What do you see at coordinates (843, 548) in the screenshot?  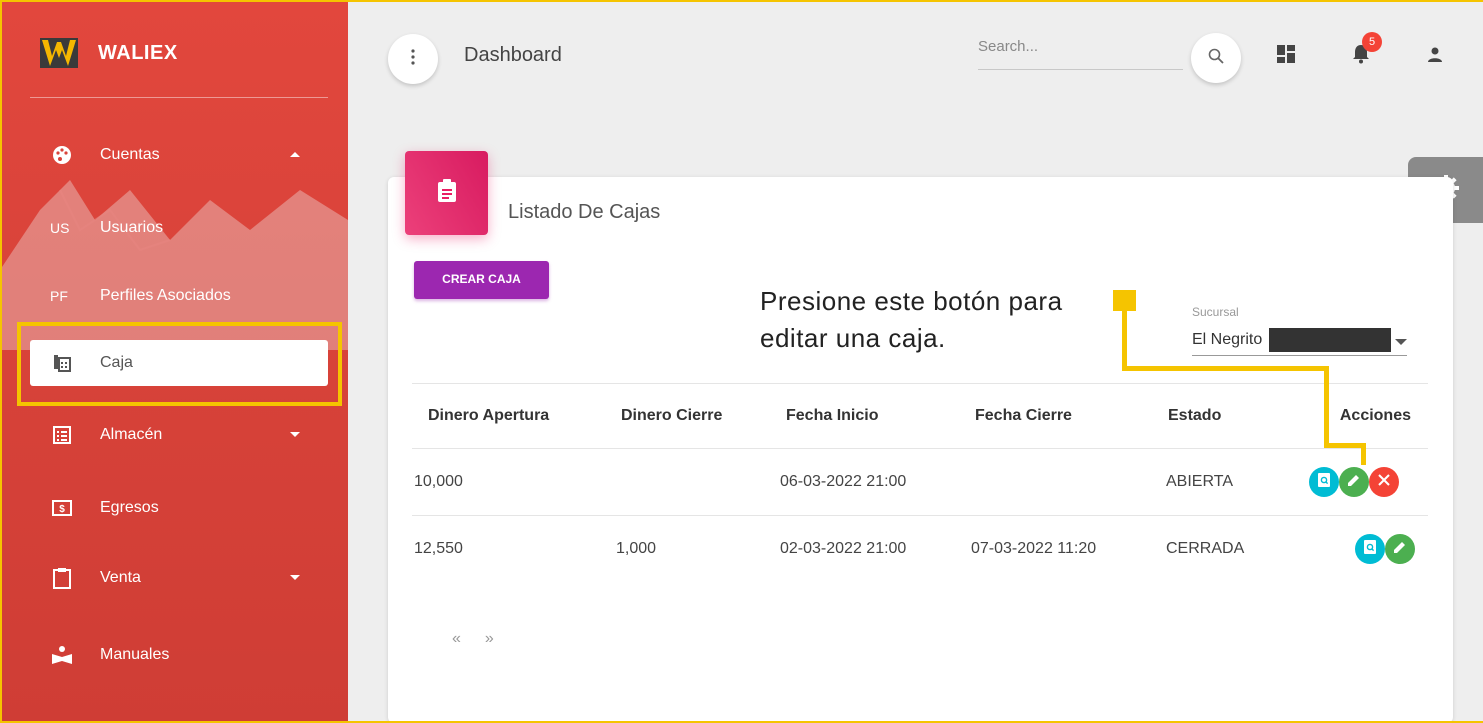 I see `cell-fecha-inicio: 02-03-2022 21:00` at bounding box center [843, 548].